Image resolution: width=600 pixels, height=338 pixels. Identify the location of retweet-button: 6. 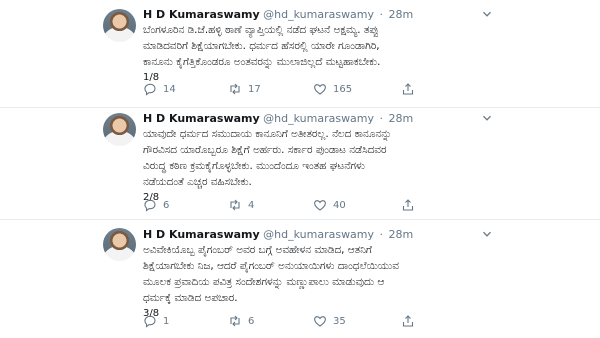
(241, 321).